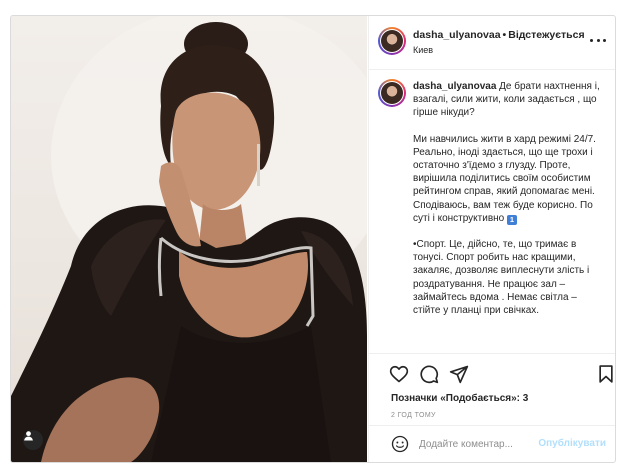 This screenshot has height=469, width=620. Describe the element at coordinates (598, 40) in the screenshot. I see `more-icon` at that location.